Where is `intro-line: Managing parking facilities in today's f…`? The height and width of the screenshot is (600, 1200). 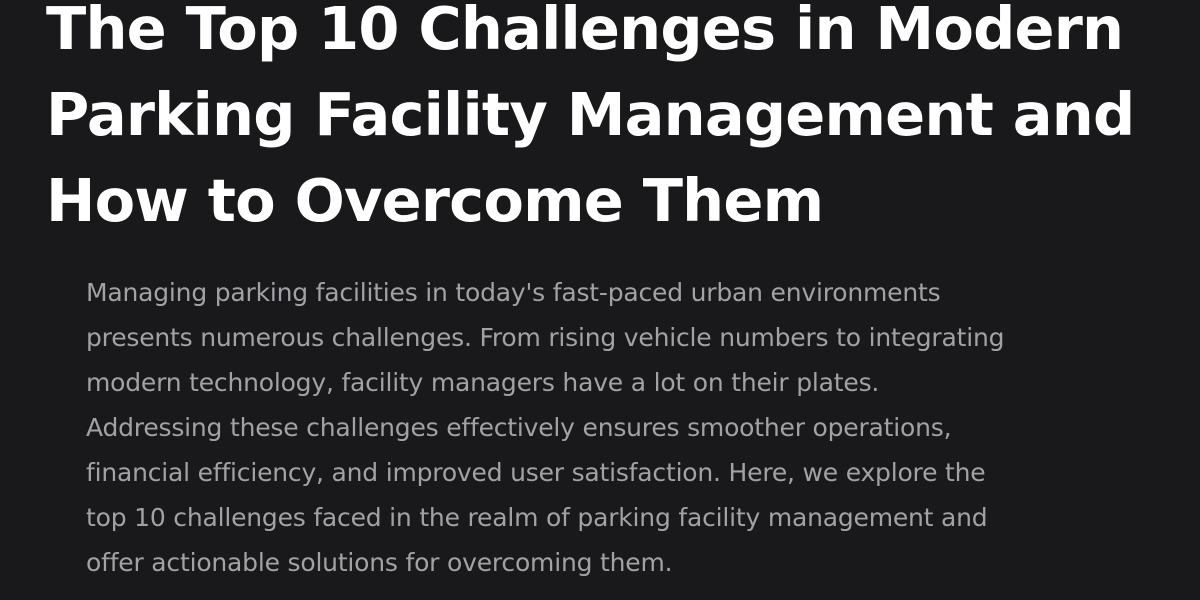 intro-line: Managing parking facilities in today's f… is located at coordinates (513, 292).